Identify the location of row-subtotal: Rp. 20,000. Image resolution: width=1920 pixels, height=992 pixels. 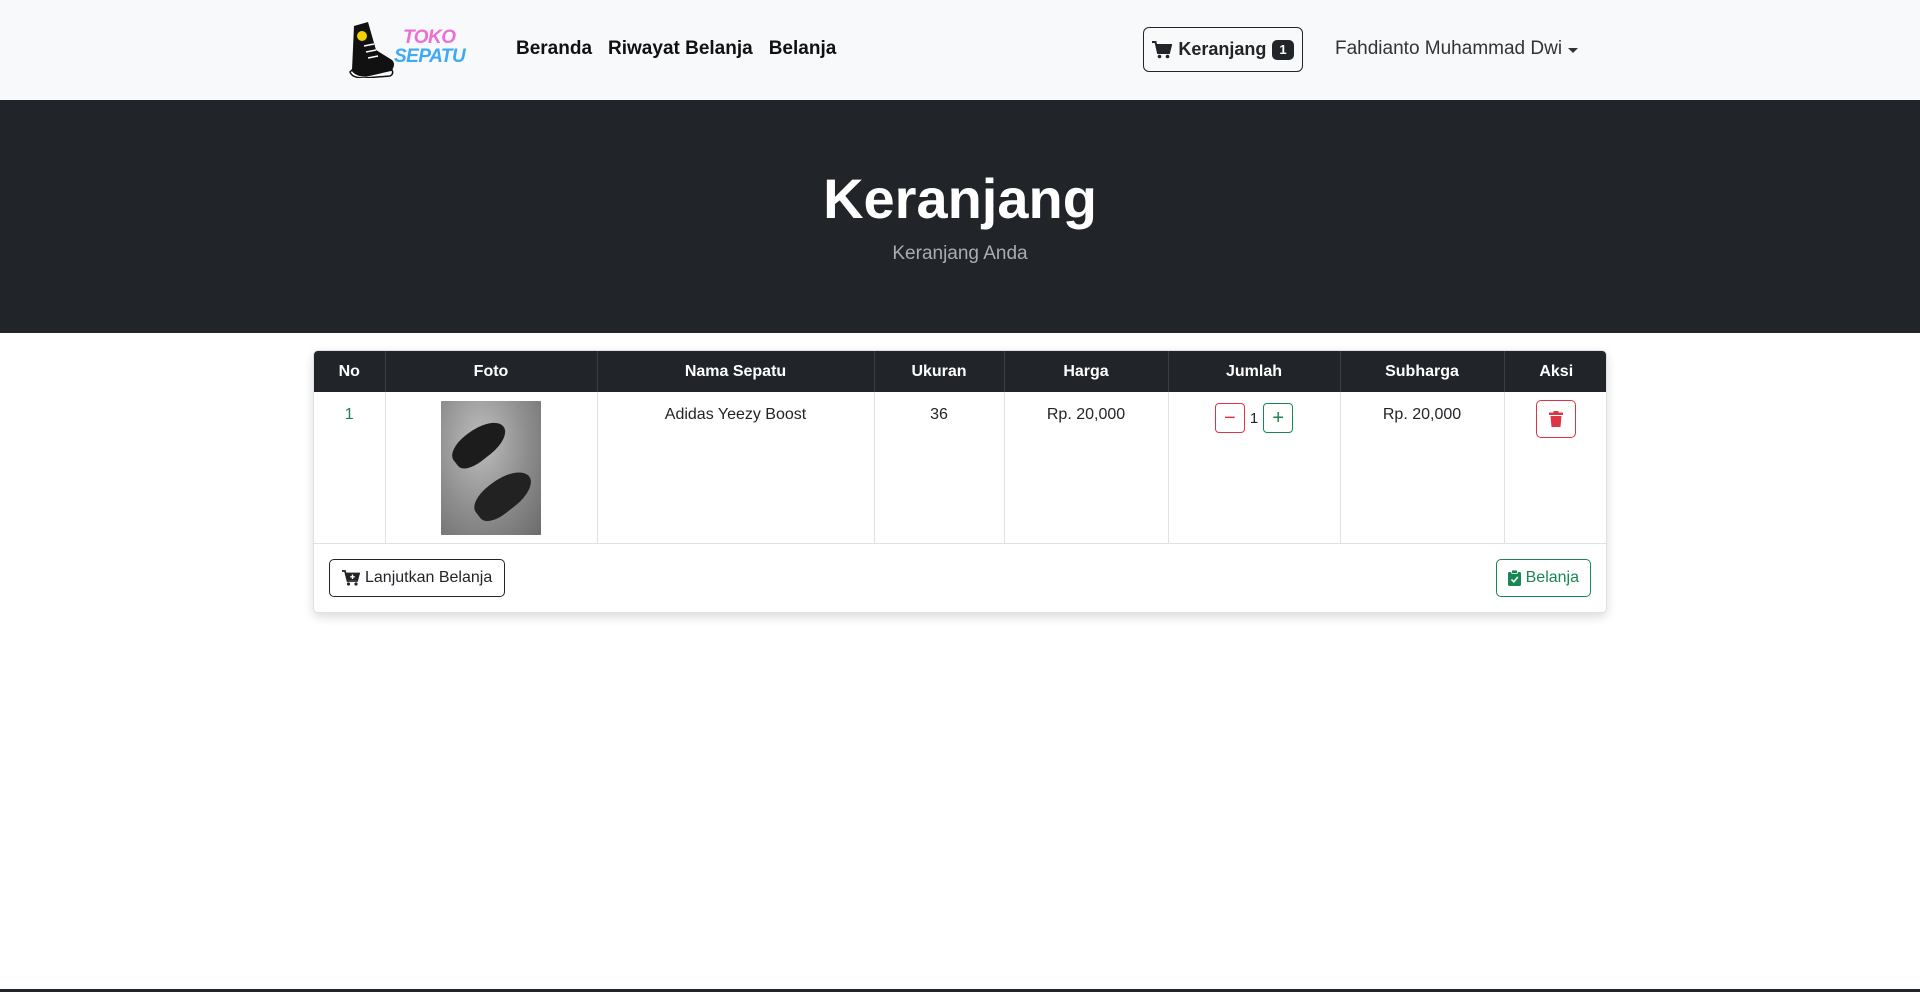
(1422, 468).